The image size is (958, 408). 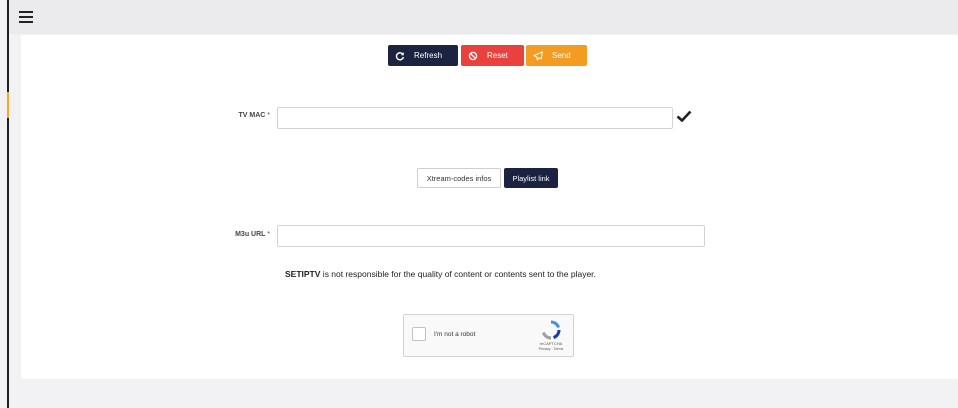 What do you see at coordinates (475, 118) in the screenshot?
I see `tv-mac-input` at bounding box center [475, 118].